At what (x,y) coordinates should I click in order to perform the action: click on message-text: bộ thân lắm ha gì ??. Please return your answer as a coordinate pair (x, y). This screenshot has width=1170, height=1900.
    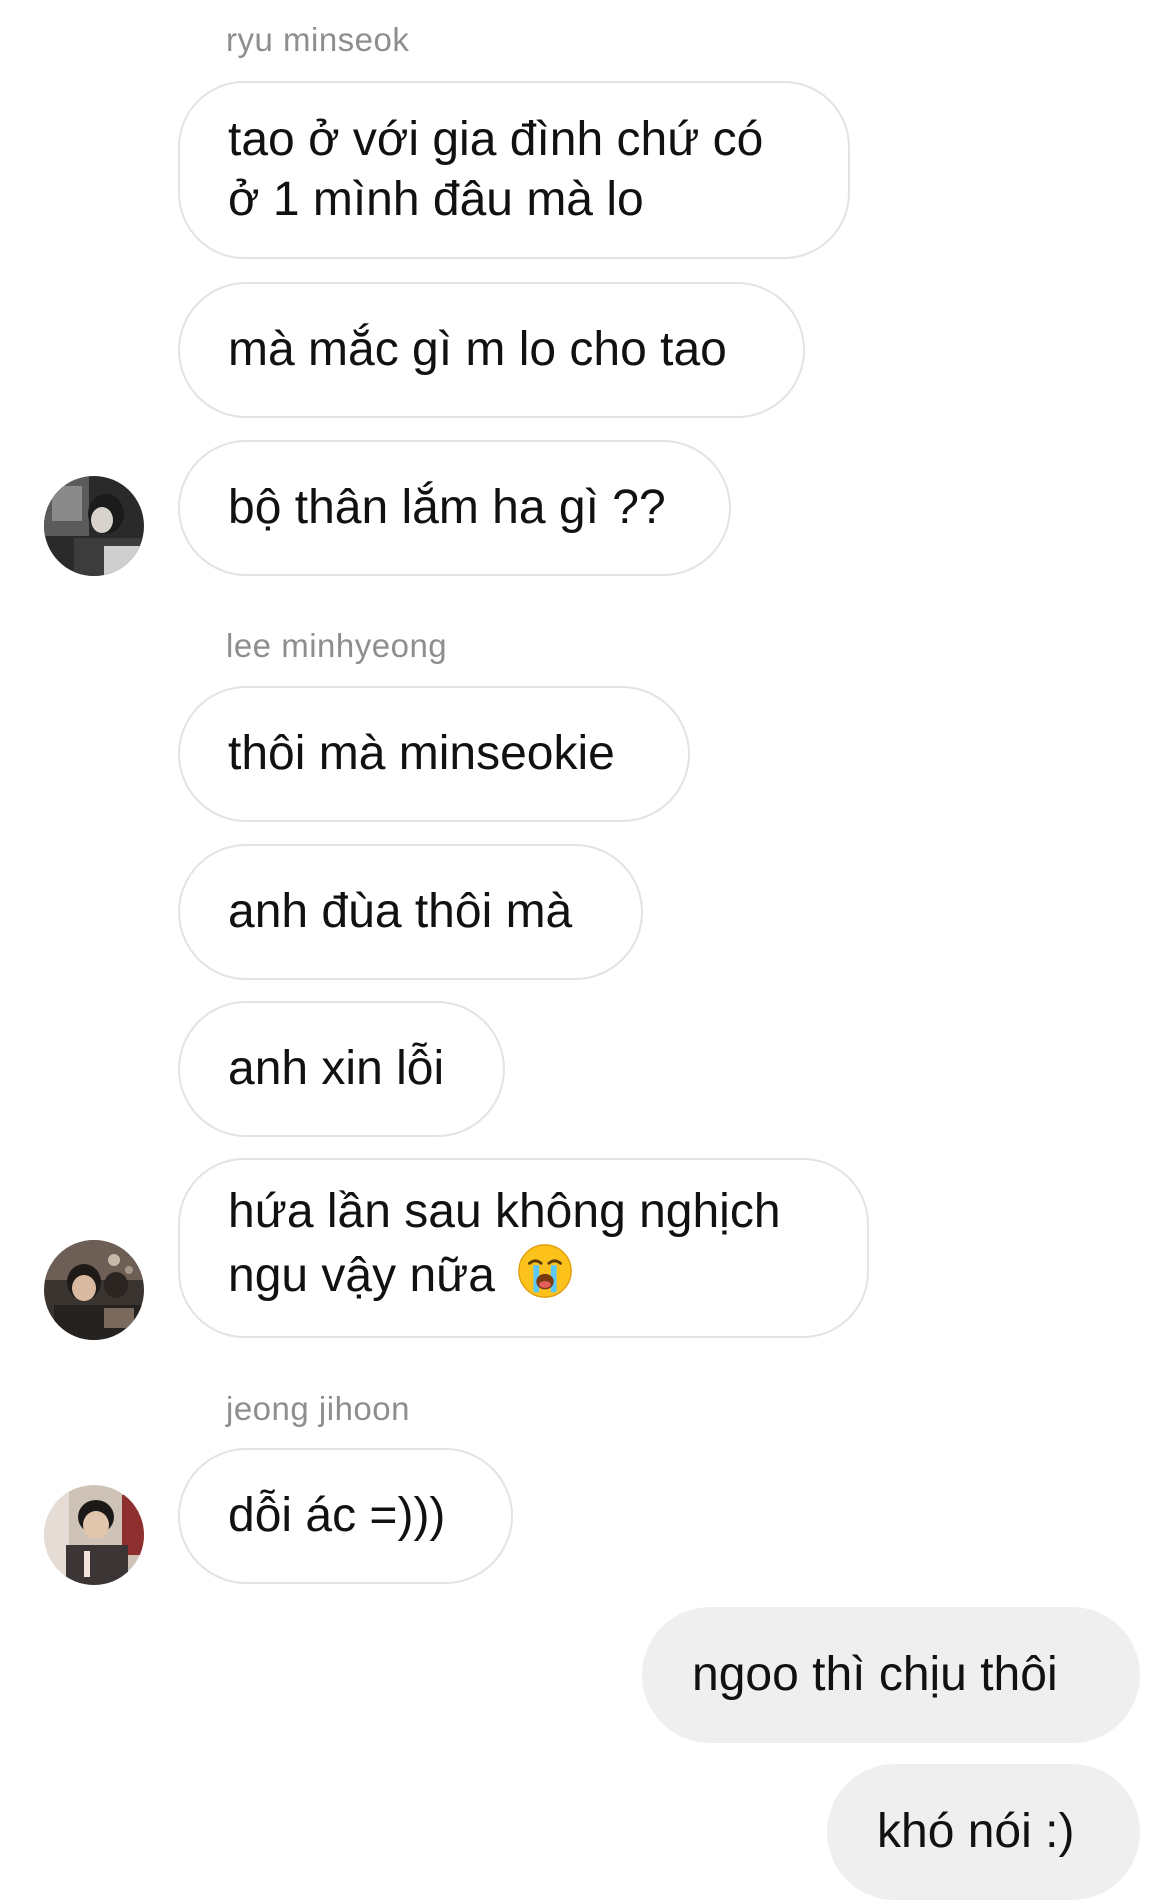
    Looking at the image, I should click on (447, 507).